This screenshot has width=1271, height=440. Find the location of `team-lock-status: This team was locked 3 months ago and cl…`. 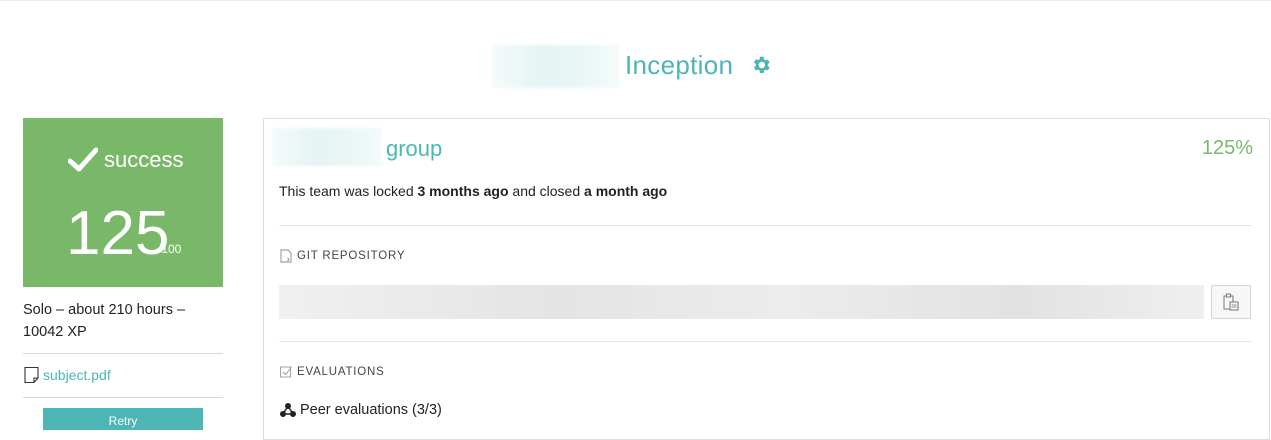

team-lock-status: This team was locked 3 months ago and cl… is located at coordinates (473, 191).